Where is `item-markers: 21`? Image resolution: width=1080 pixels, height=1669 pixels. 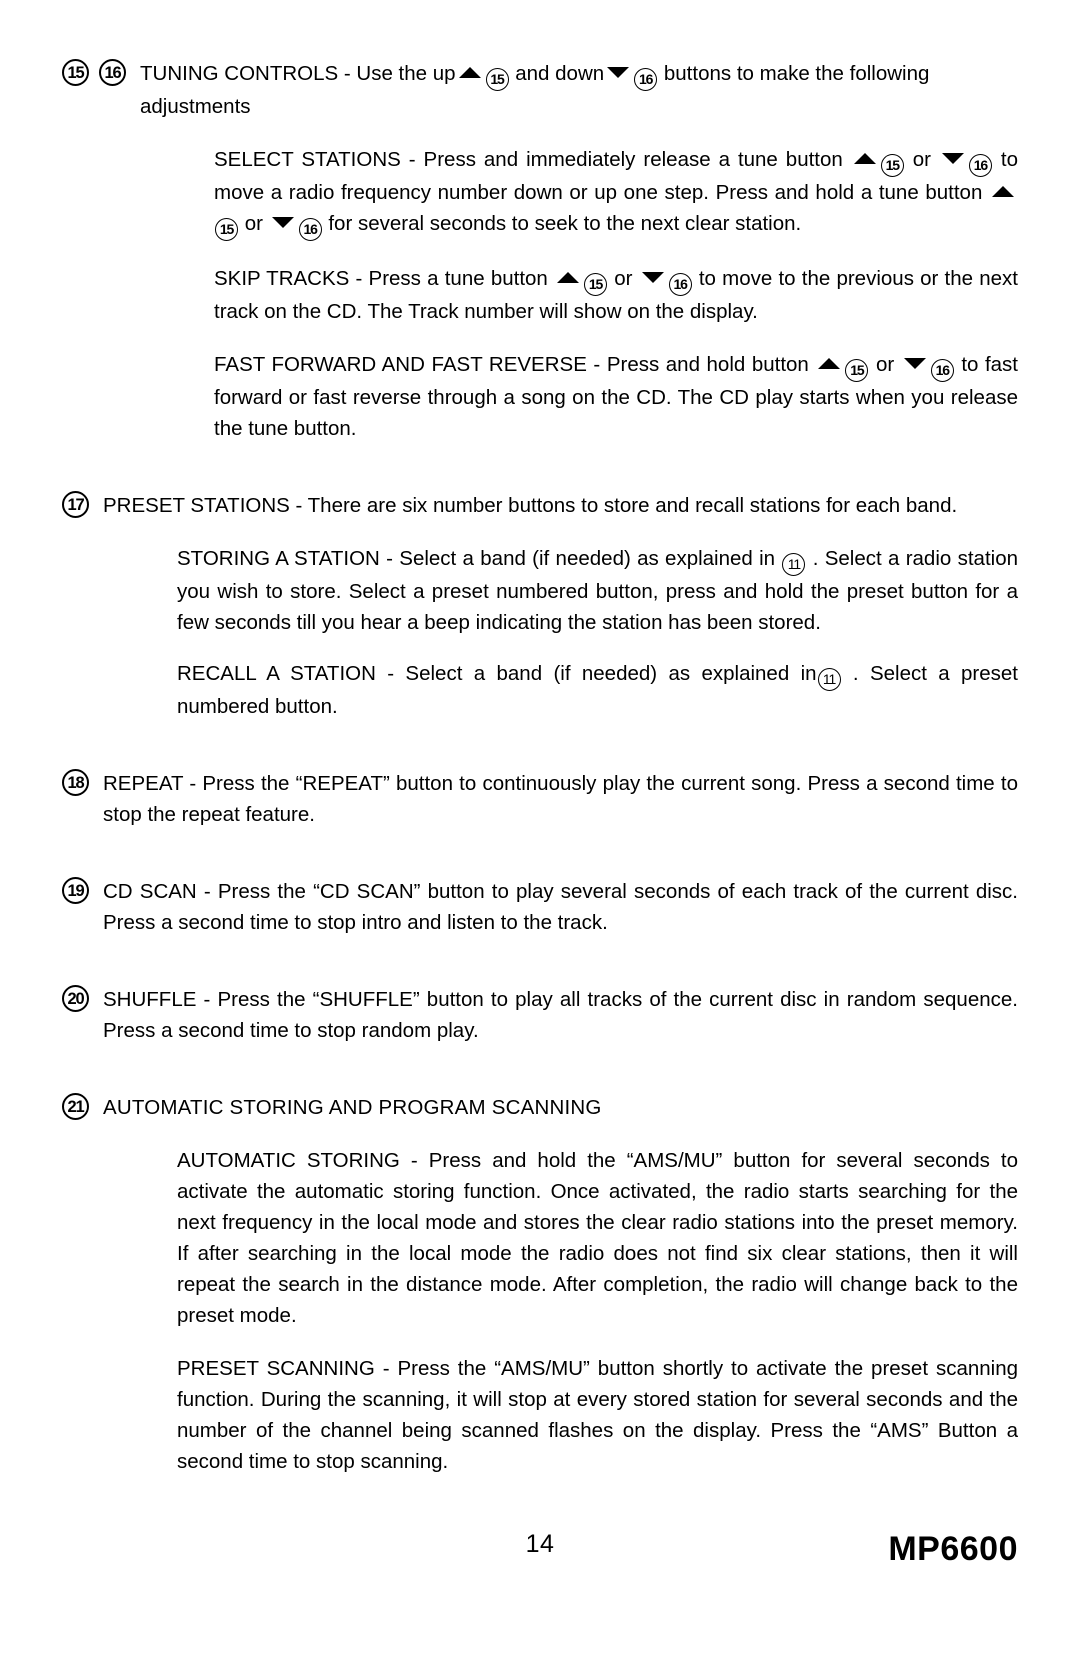 item-markers: 21 is located at coordinates (75, 1106).